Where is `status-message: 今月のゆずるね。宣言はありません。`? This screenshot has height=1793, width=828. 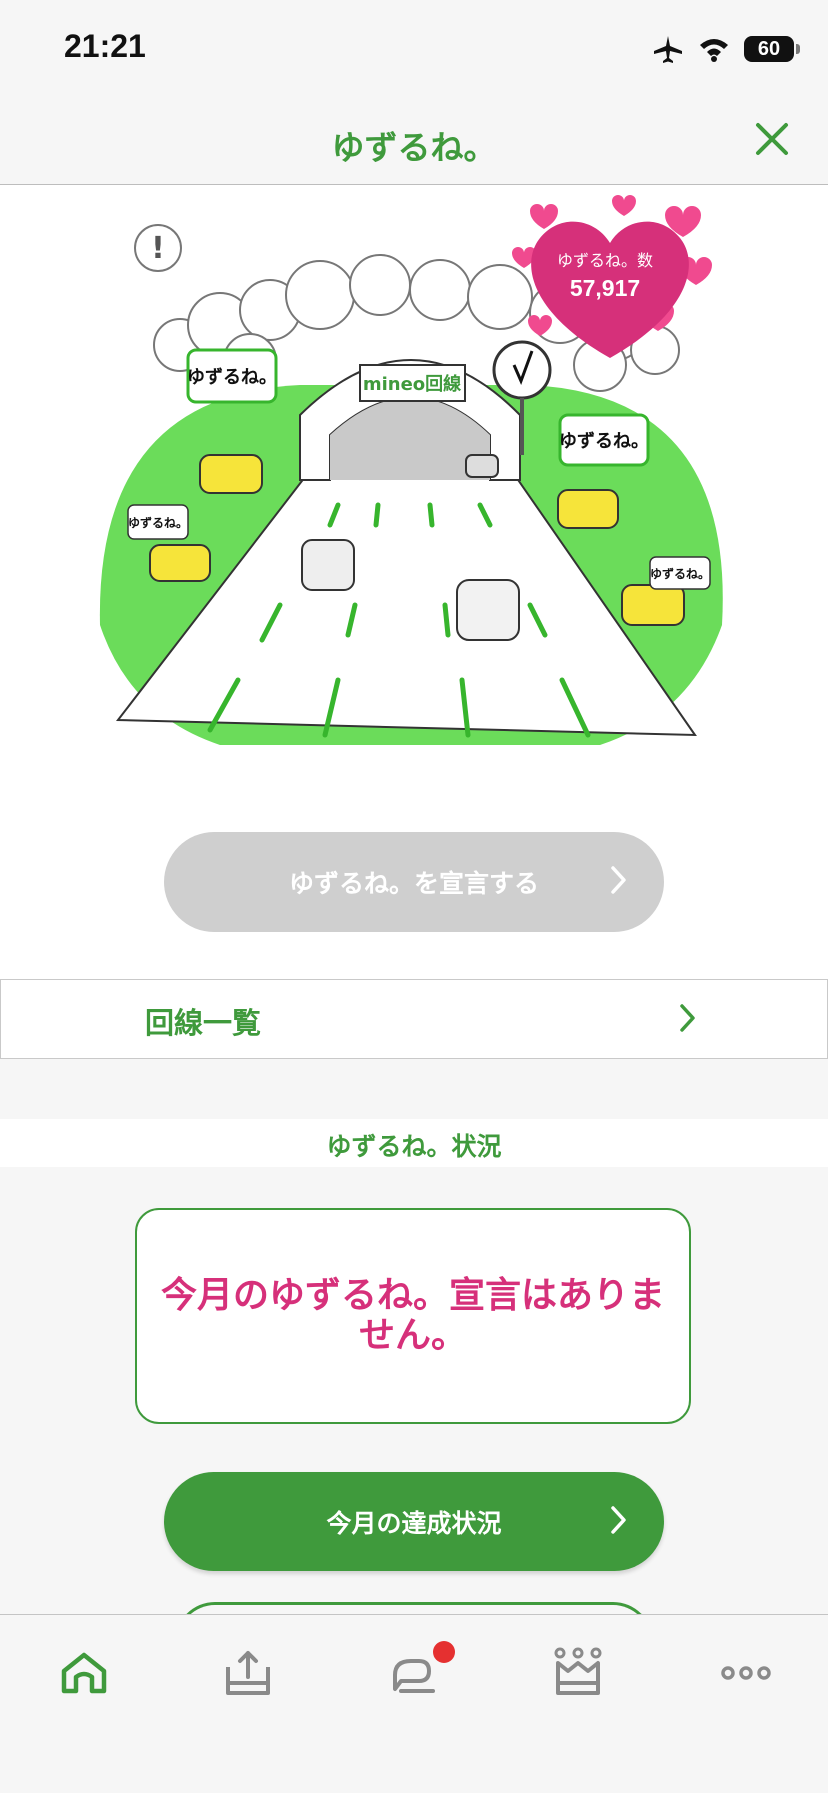
status-message: 今月のゆずるね。宣言はありません。 is located at coordinates (412, 1315).